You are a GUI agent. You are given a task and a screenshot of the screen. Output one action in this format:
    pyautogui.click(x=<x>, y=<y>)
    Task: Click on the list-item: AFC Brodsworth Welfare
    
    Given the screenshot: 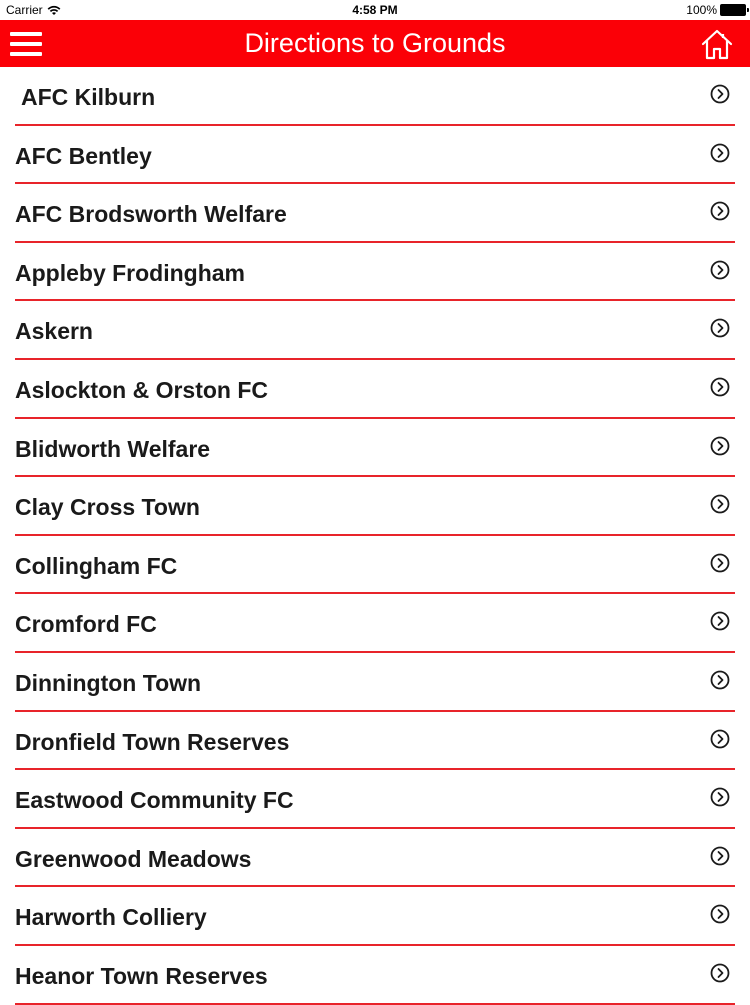 What is the action you would take?
    pyautogui.click(x=375, y=213)
    